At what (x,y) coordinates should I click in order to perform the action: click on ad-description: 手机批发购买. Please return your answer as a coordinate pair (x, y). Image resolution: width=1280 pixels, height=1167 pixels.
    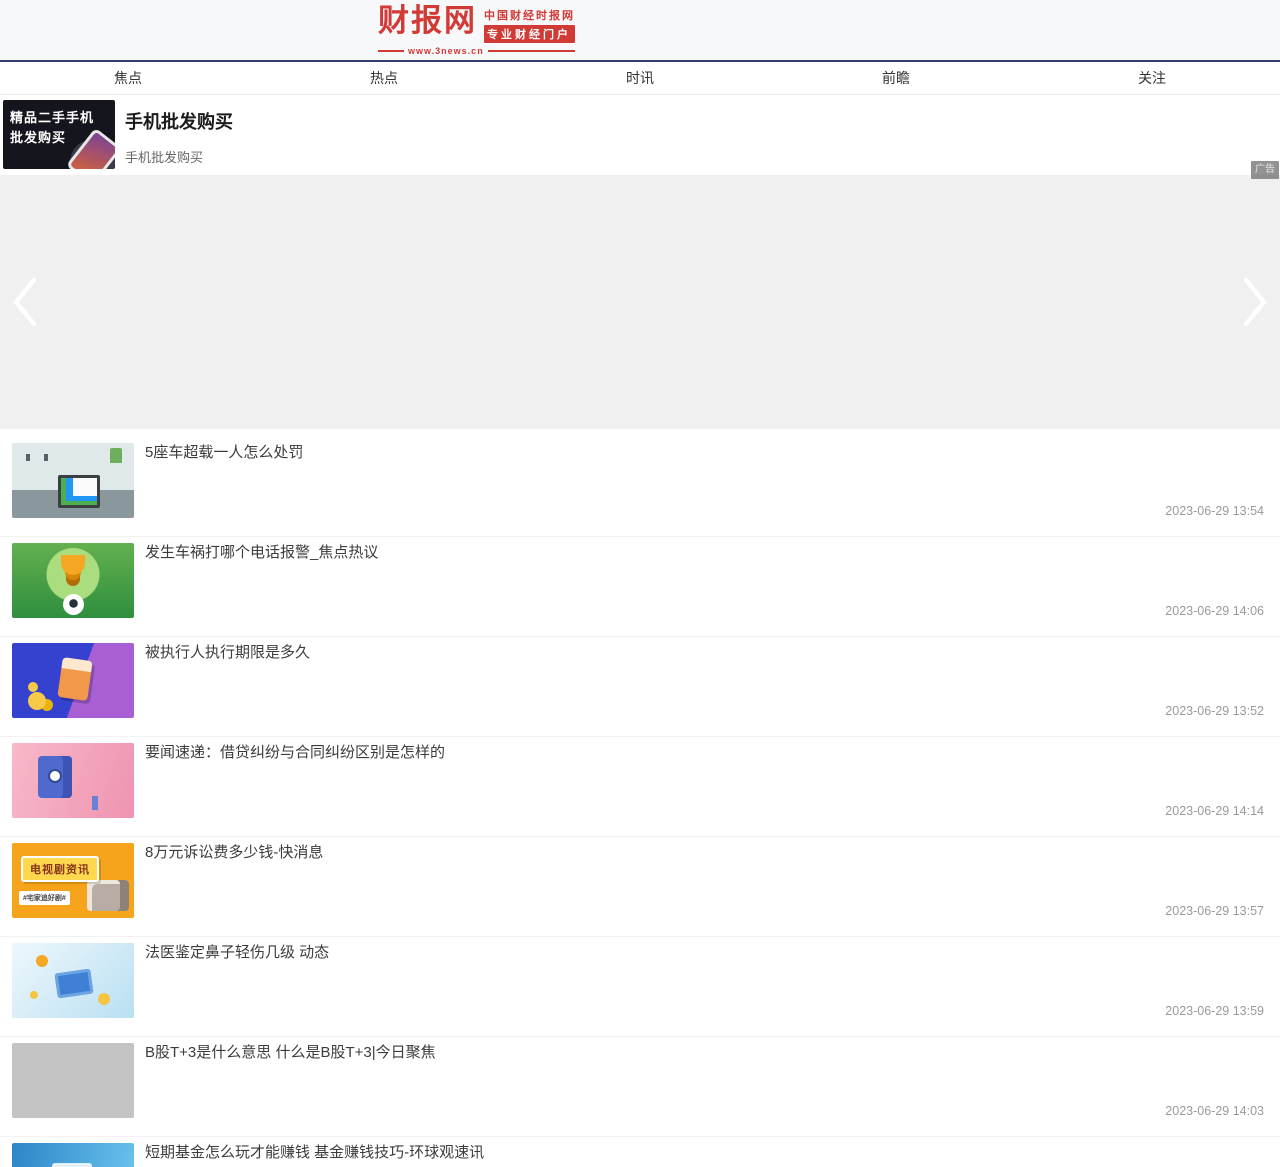
    Looking at the image, I should click on (164, 157).